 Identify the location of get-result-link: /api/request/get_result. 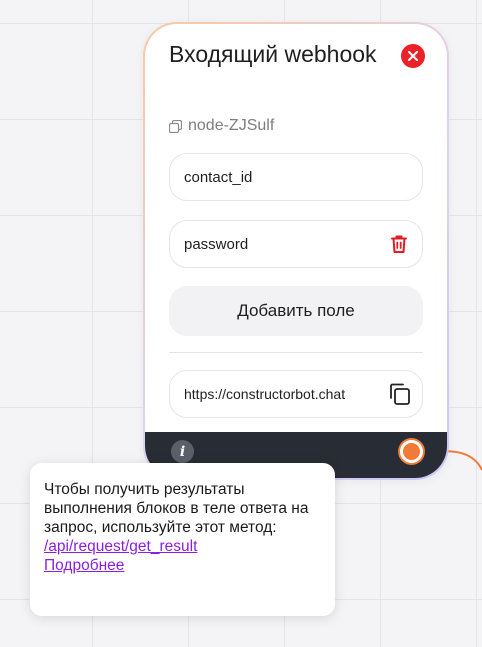
(182, 546).